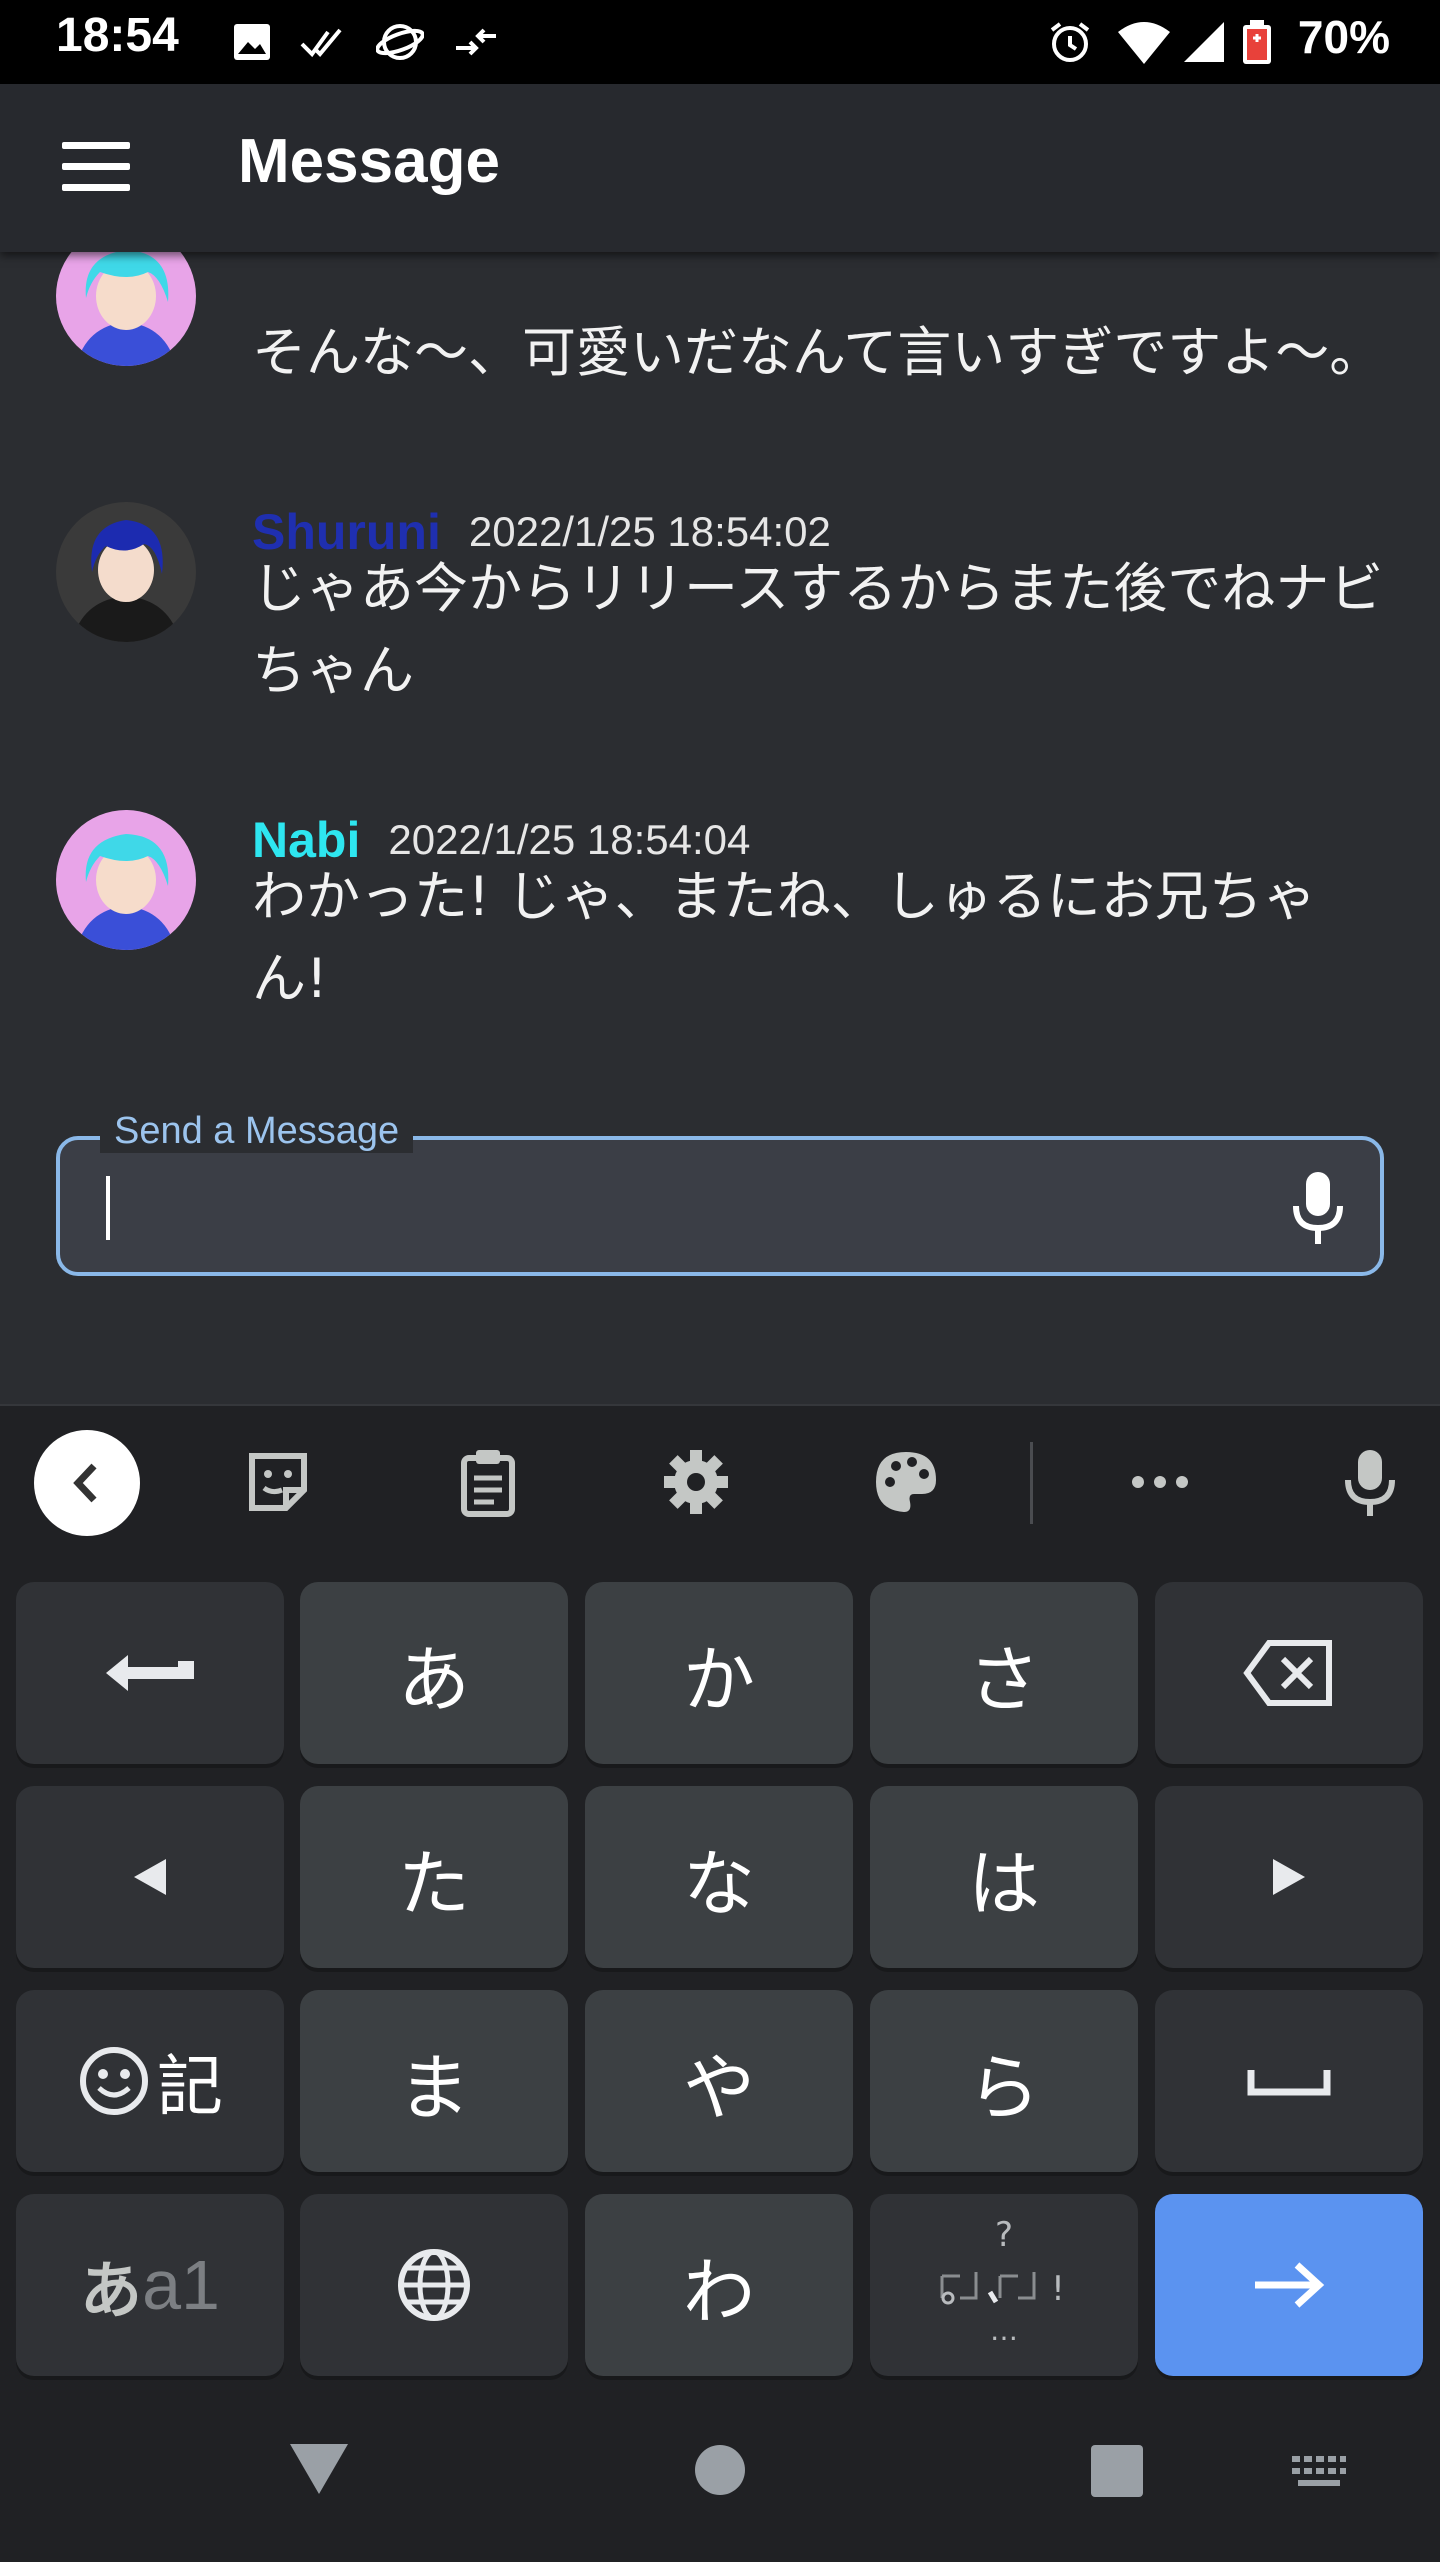  What do you see at coordinates (720, 42) in the screenshot?
I see `status-bar: 18:54 70%` at bounding box center [720, 42].